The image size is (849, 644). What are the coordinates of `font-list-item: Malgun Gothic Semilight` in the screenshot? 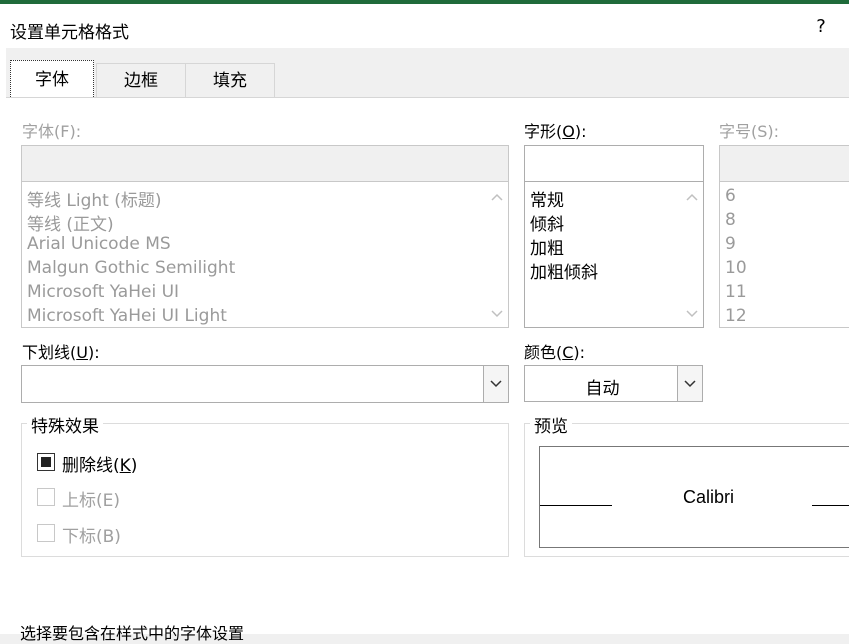 It's located at (131, 268).